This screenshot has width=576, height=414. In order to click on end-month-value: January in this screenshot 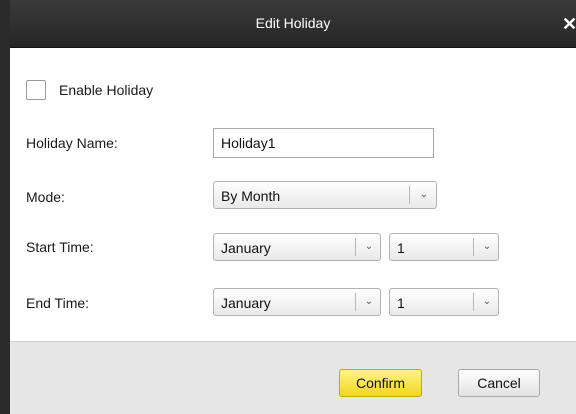, I will do `click(246, 303)`.